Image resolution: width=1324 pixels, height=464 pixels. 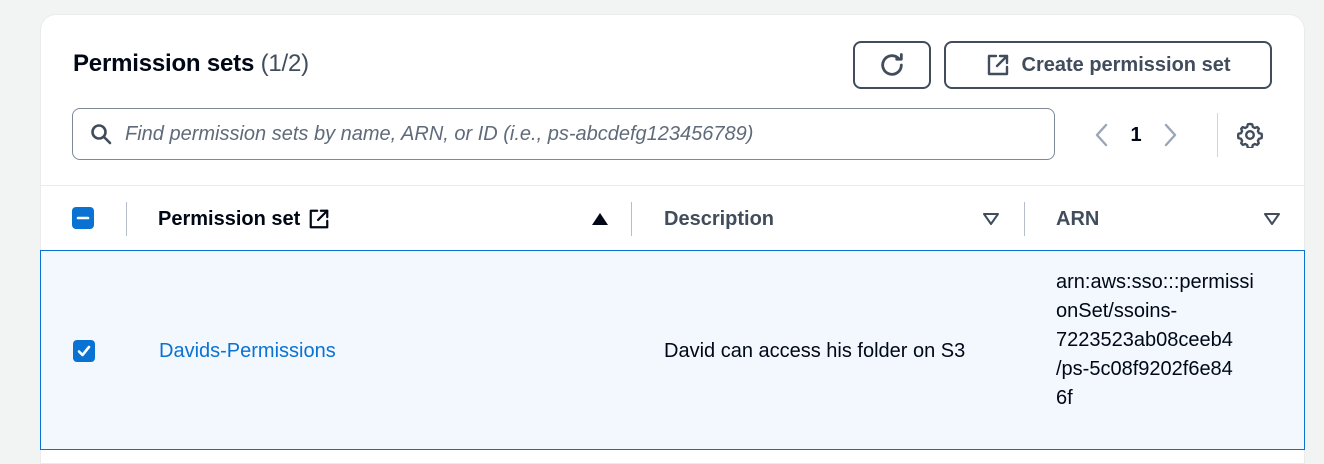 I want to click on row-checkbox, so click(x=84, y=351).